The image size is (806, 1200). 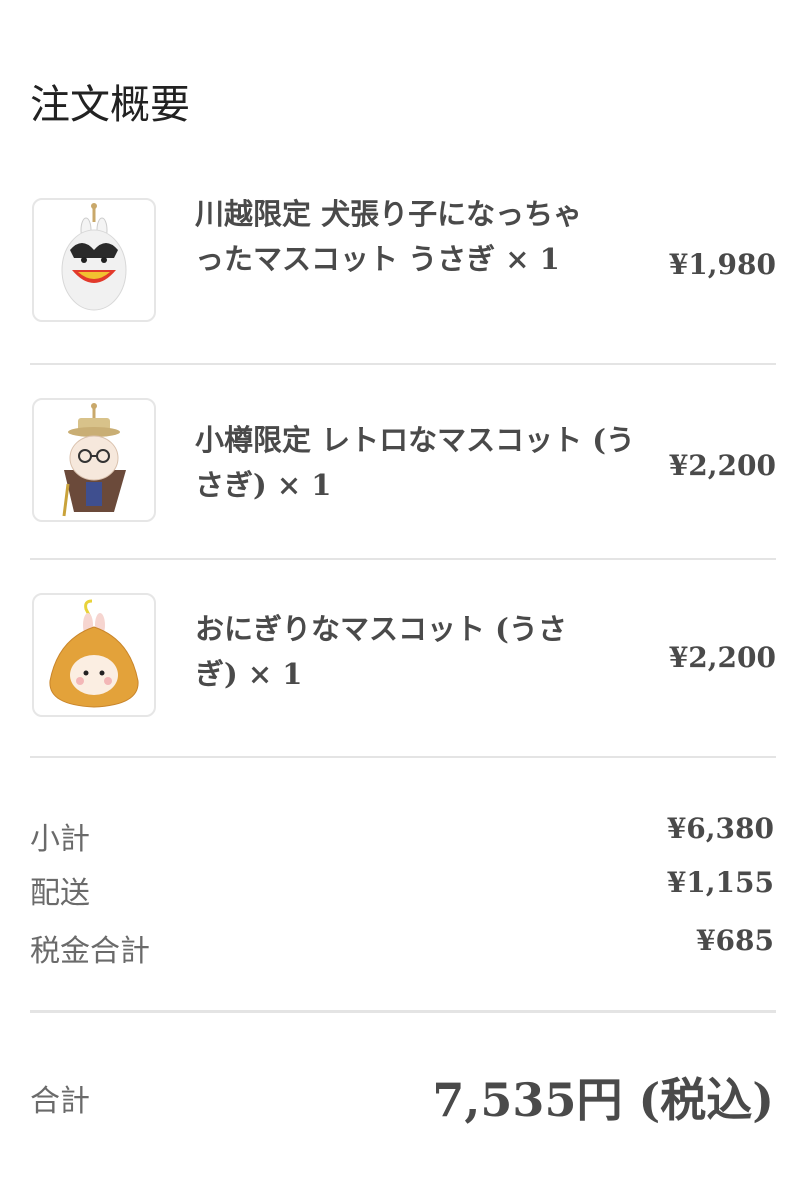 I want to click on onigiri-rabbit-mascot-image, so click(x=94, y=655).